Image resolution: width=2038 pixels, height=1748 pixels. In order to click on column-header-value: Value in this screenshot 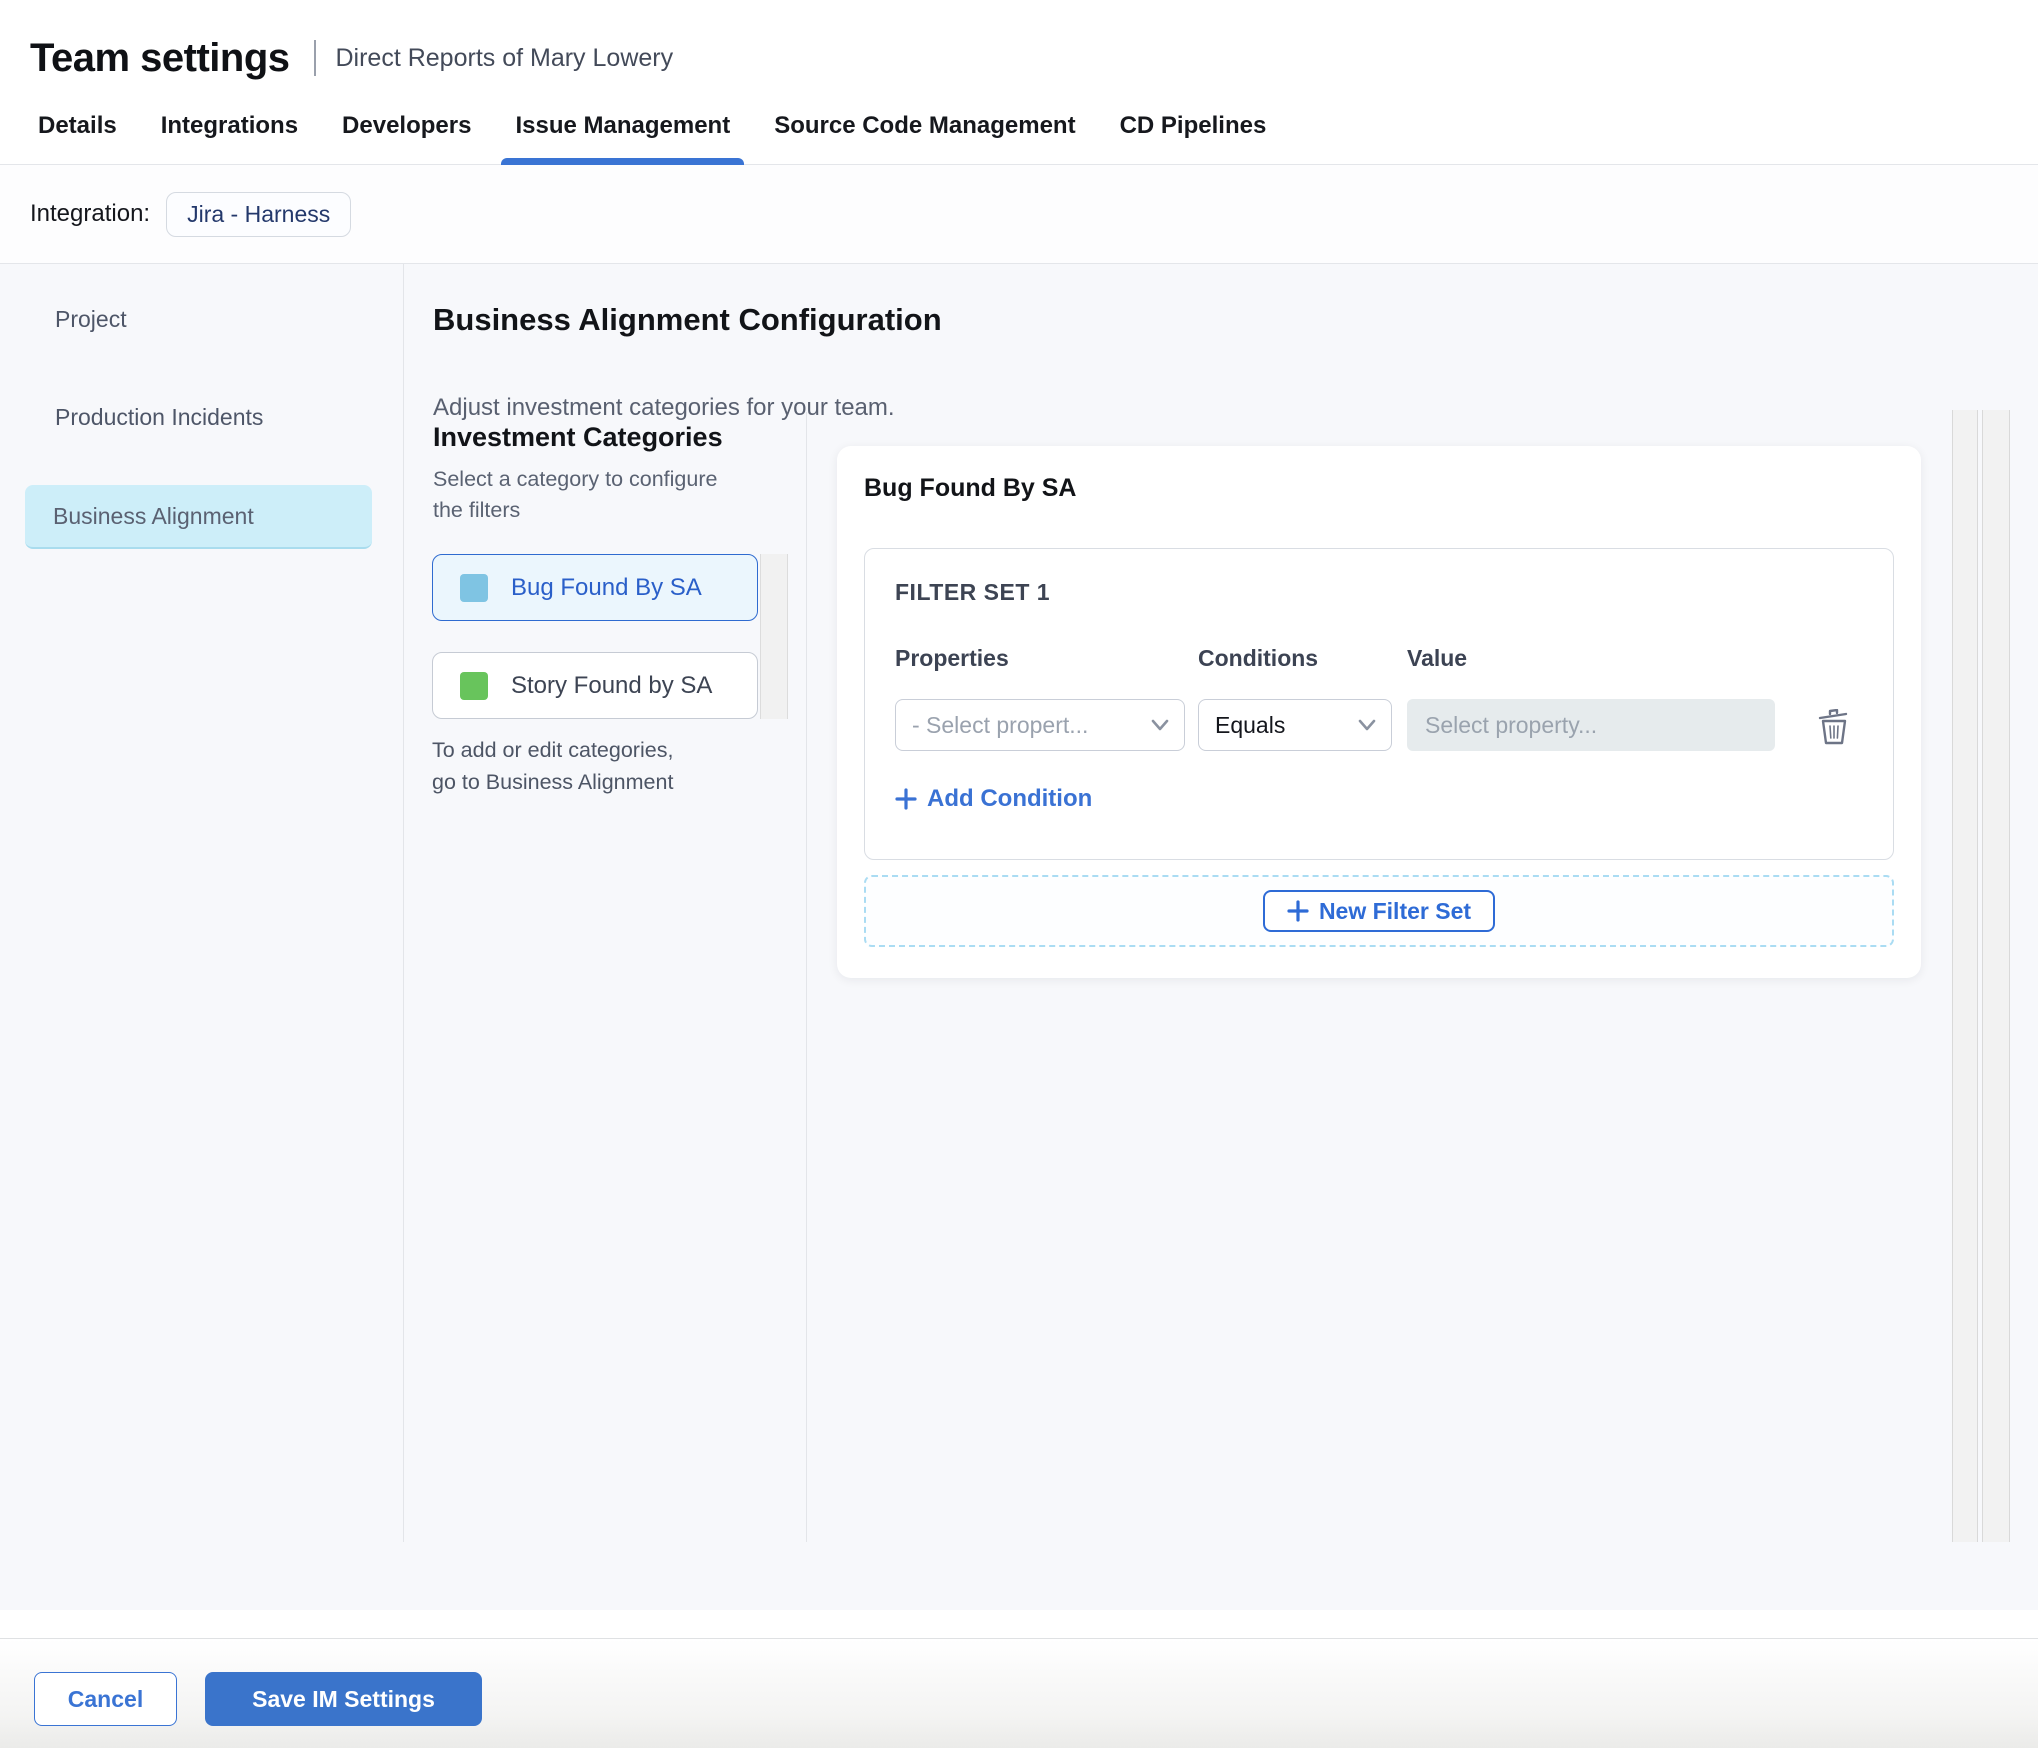, I will do `click(1437, 658)`.